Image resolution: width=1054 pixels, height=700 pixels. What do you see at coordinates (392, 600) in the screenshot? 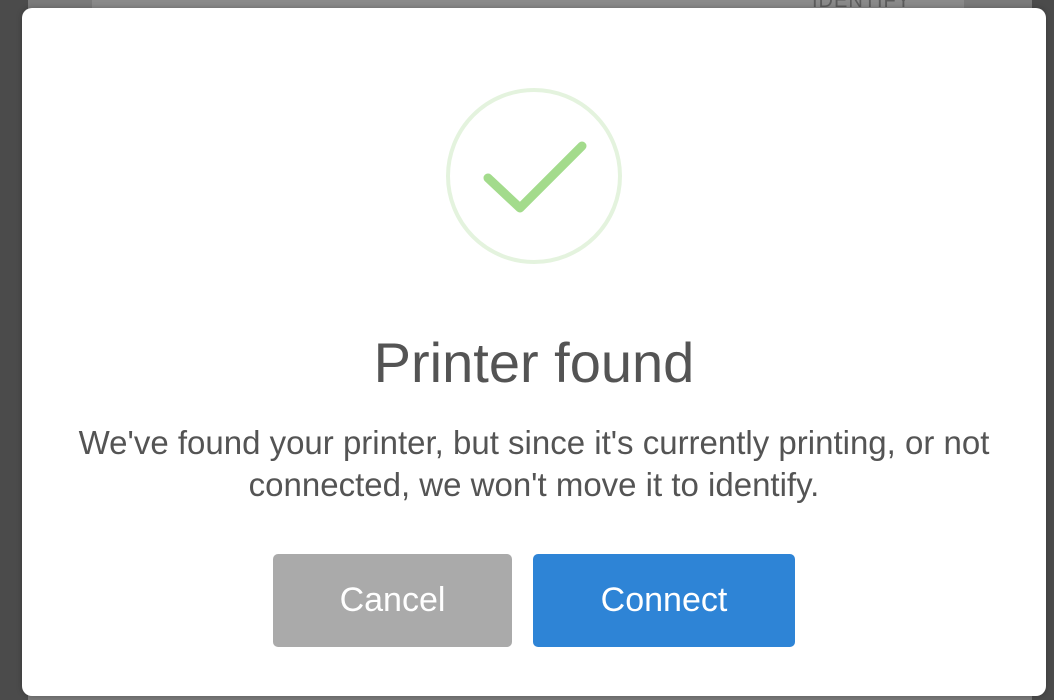
I see `cancel-button: Cancel` at bounding box center [392, 600].